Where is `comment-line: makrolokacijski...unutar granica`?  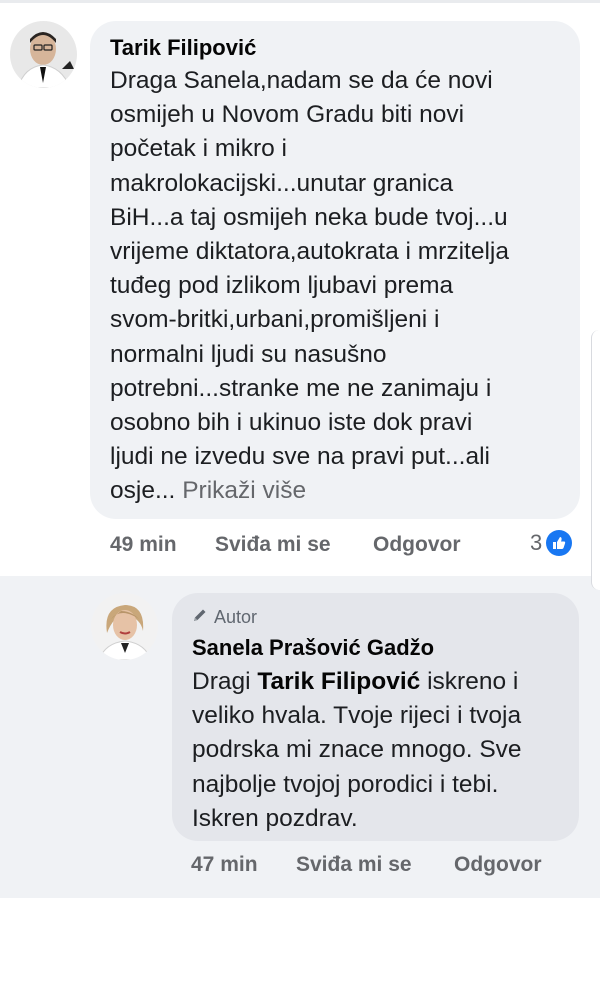 comment-line: makrolokacijski...unutar granica is located at coordinates (282, 183).